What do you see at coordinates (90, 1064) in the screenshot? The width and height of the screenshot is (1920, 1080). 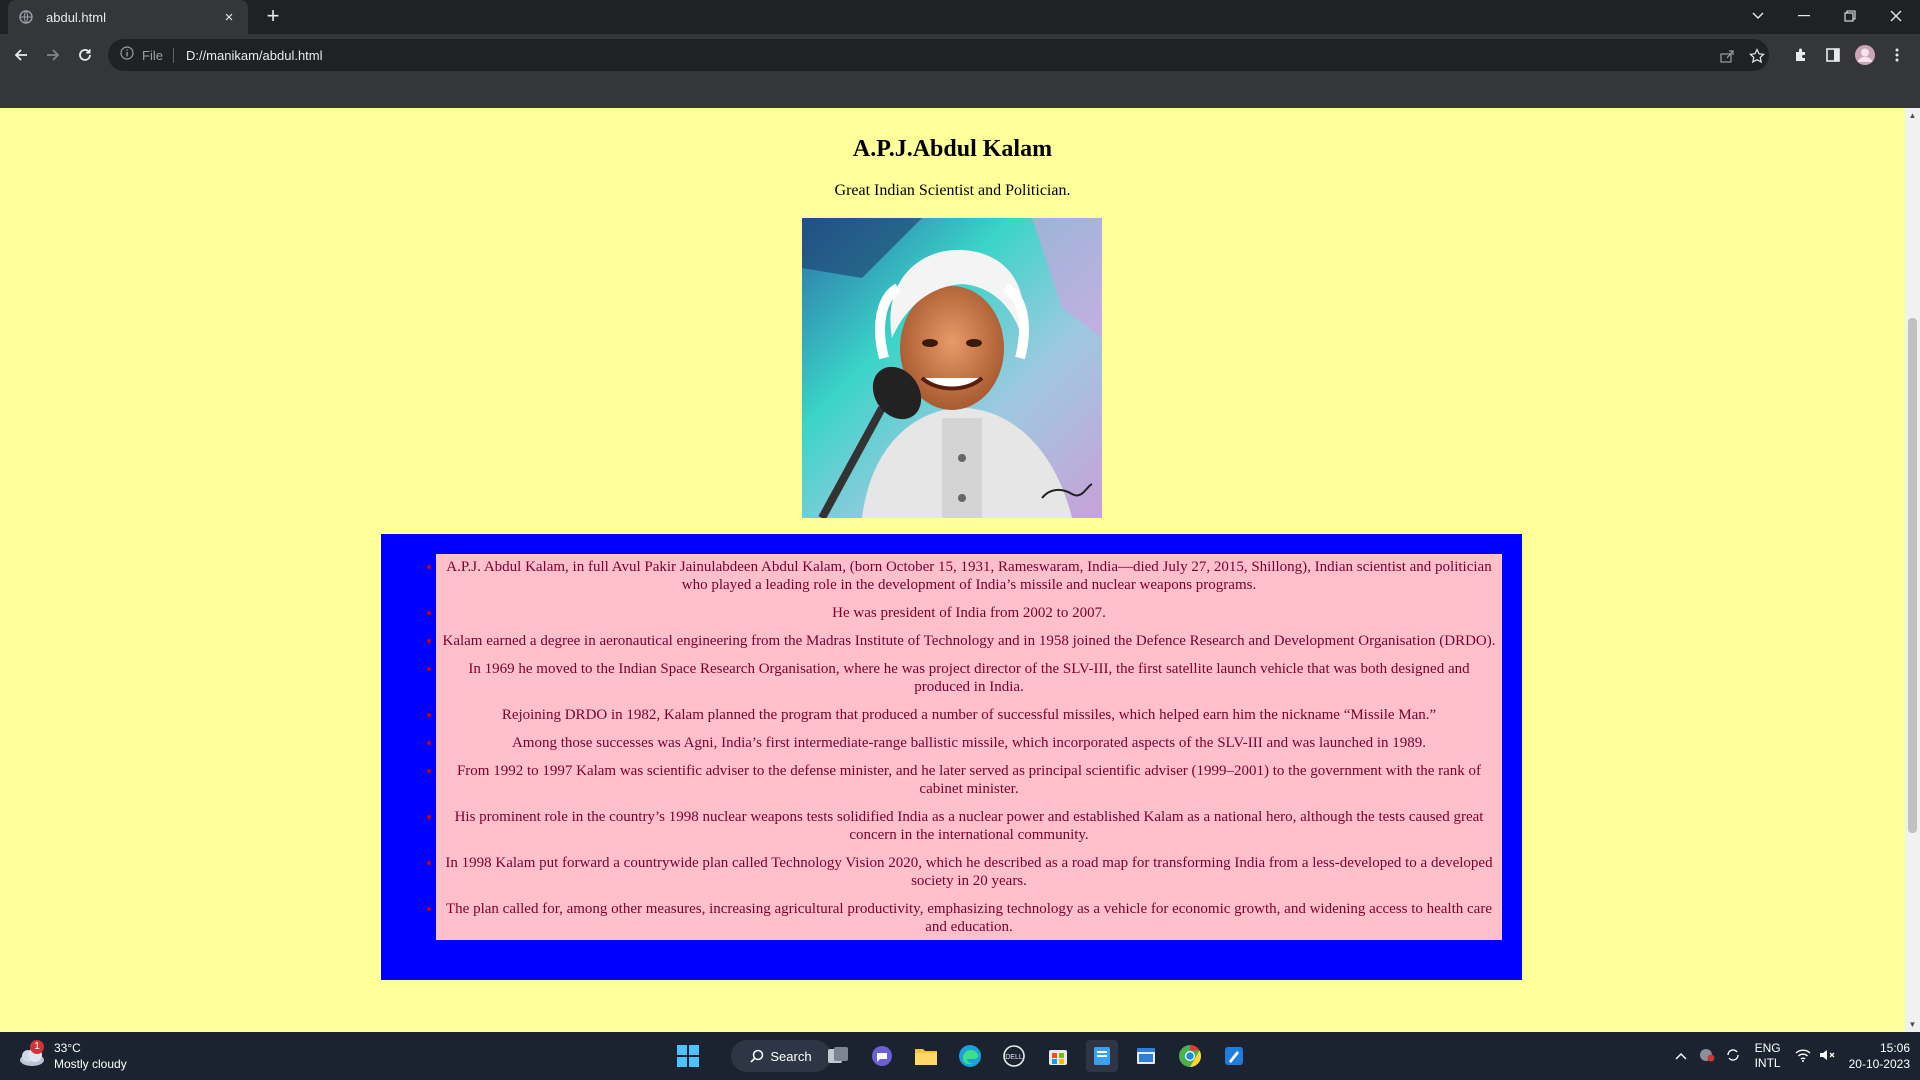 I see `weather-description: Mostly cloudy` at bounding box center [90, 1064].